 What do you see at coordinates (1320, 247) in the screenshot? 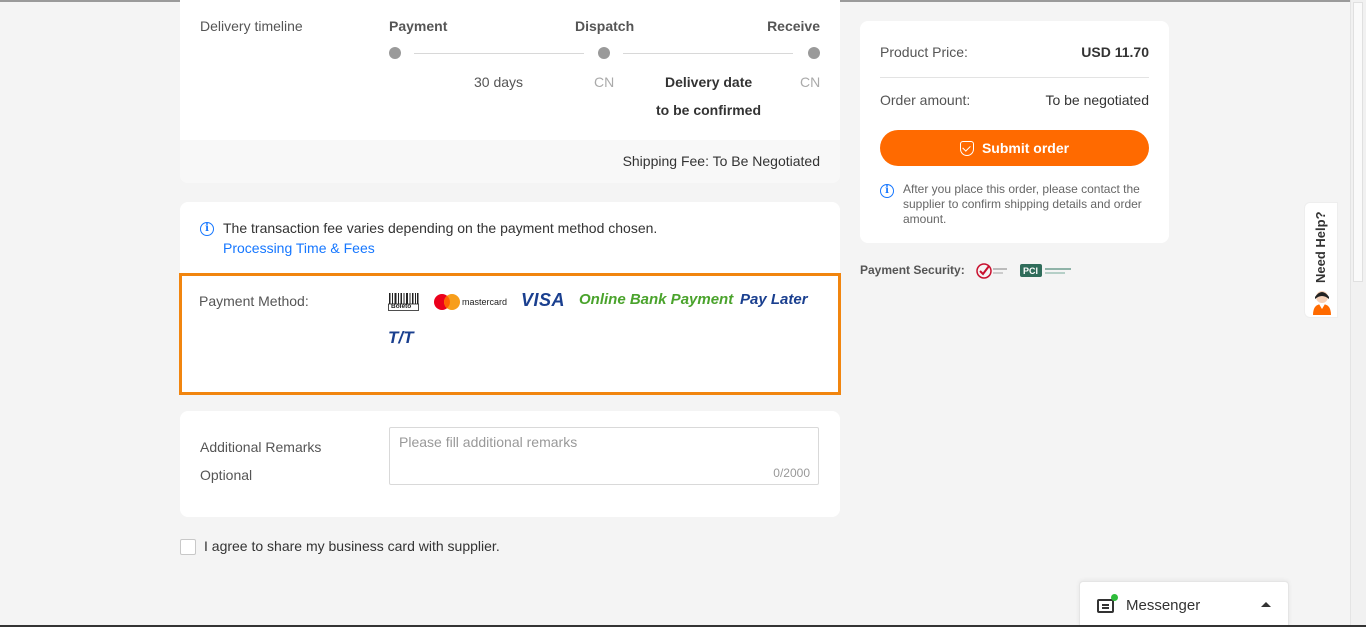
I see `need-help-label: Need Help?` at bounding box center [1320, 247].